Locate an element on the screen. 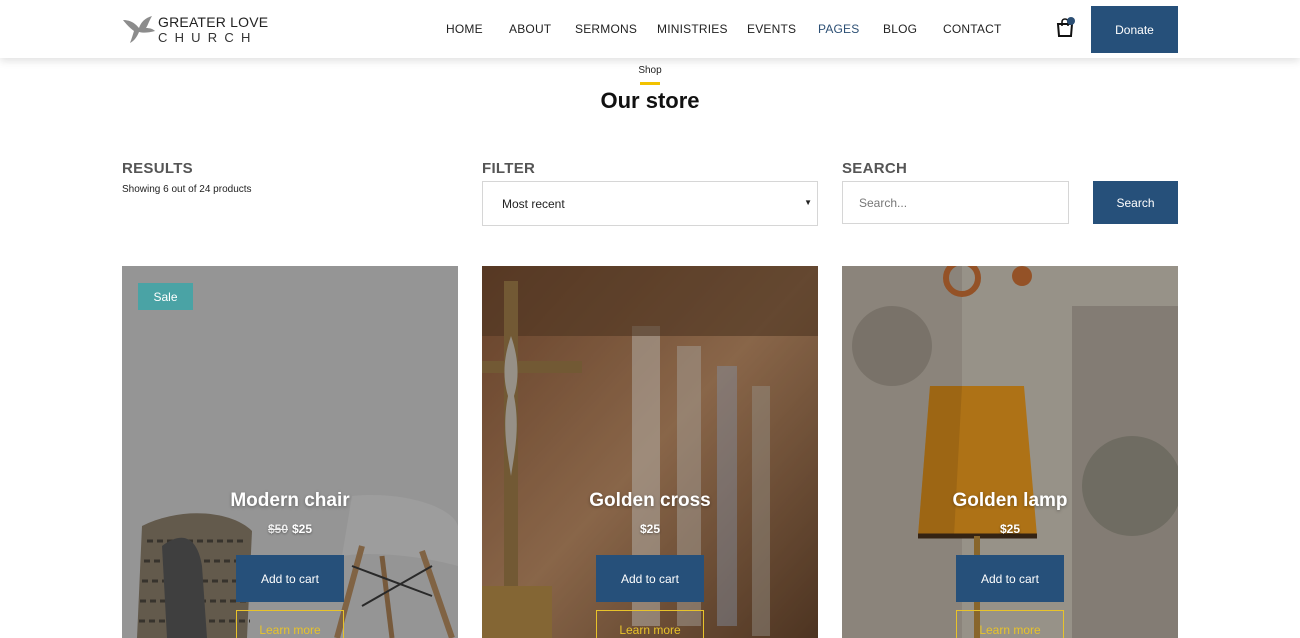 The height and width of the screenshot is (638, 1300). product-name: Golden cross is located at coordinates (650, 501).